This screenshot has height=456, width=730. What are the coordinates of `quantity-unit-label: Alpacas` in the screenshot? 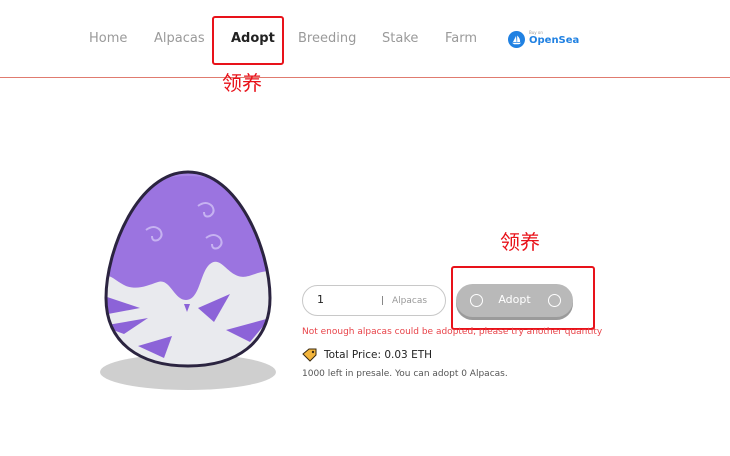 It's located at (410, 301).